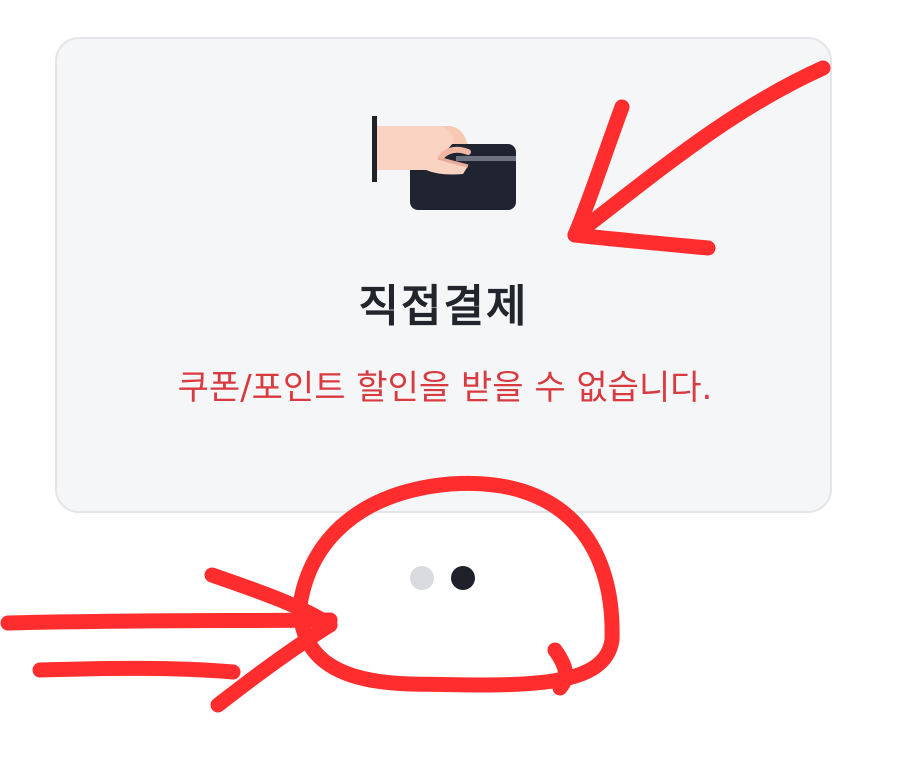 The height and width of the screenshot is (757, 901). I want to click on red-pointer-bottom, so click(136, 670).